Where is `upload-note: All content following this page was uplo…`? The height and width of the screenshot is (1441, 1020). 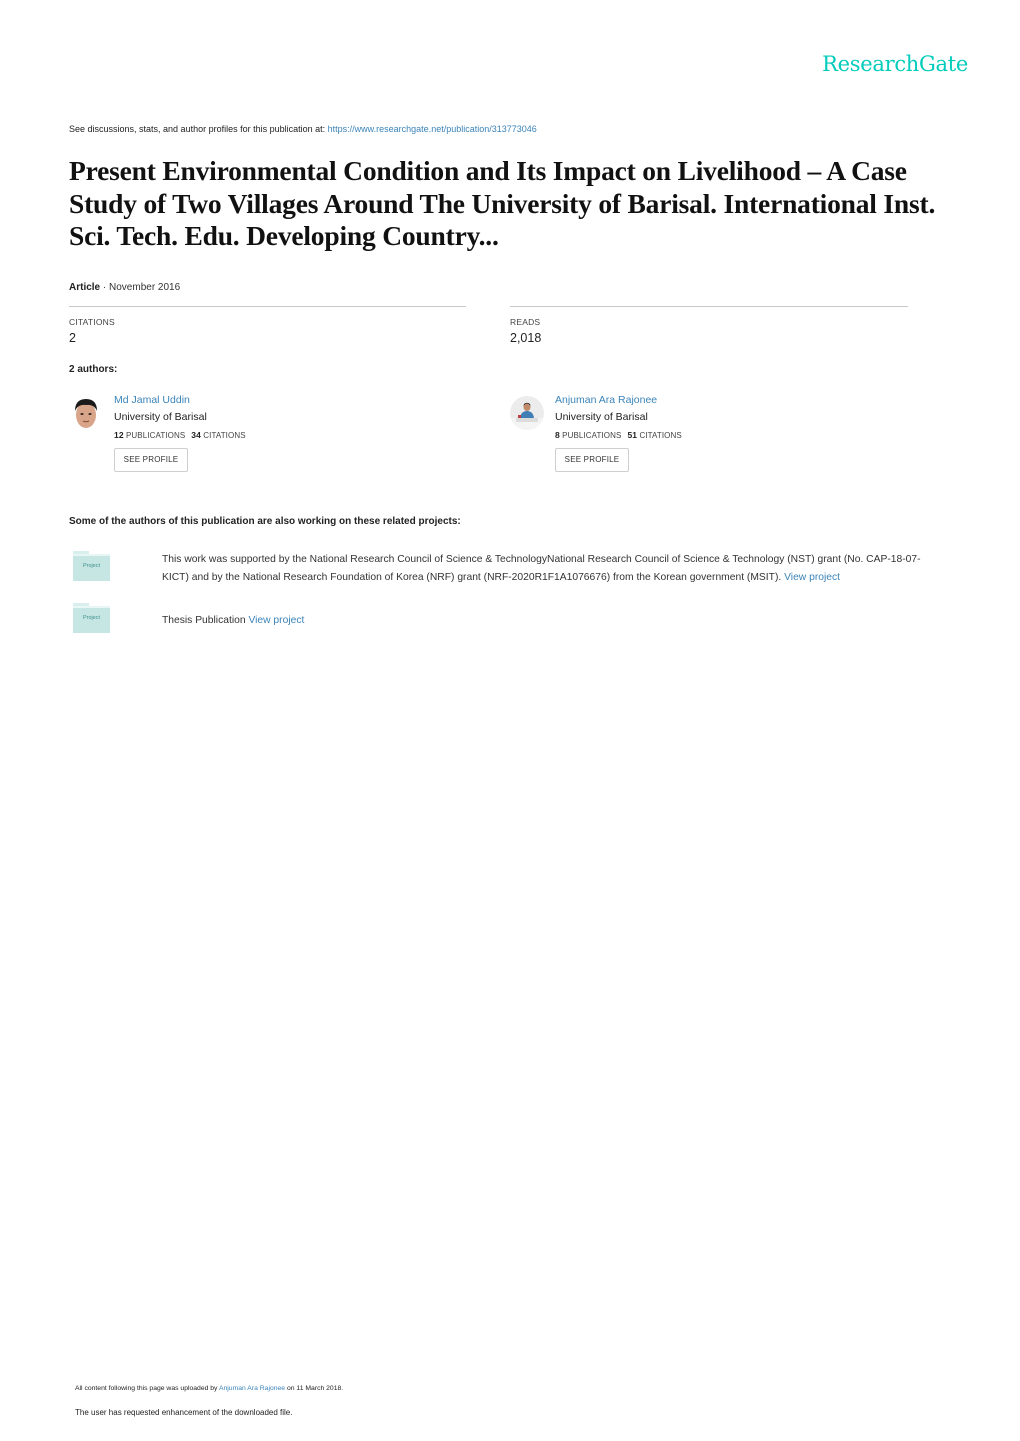
upload-note: All content following this page was uplo… is located at coordinates (209, 1388).